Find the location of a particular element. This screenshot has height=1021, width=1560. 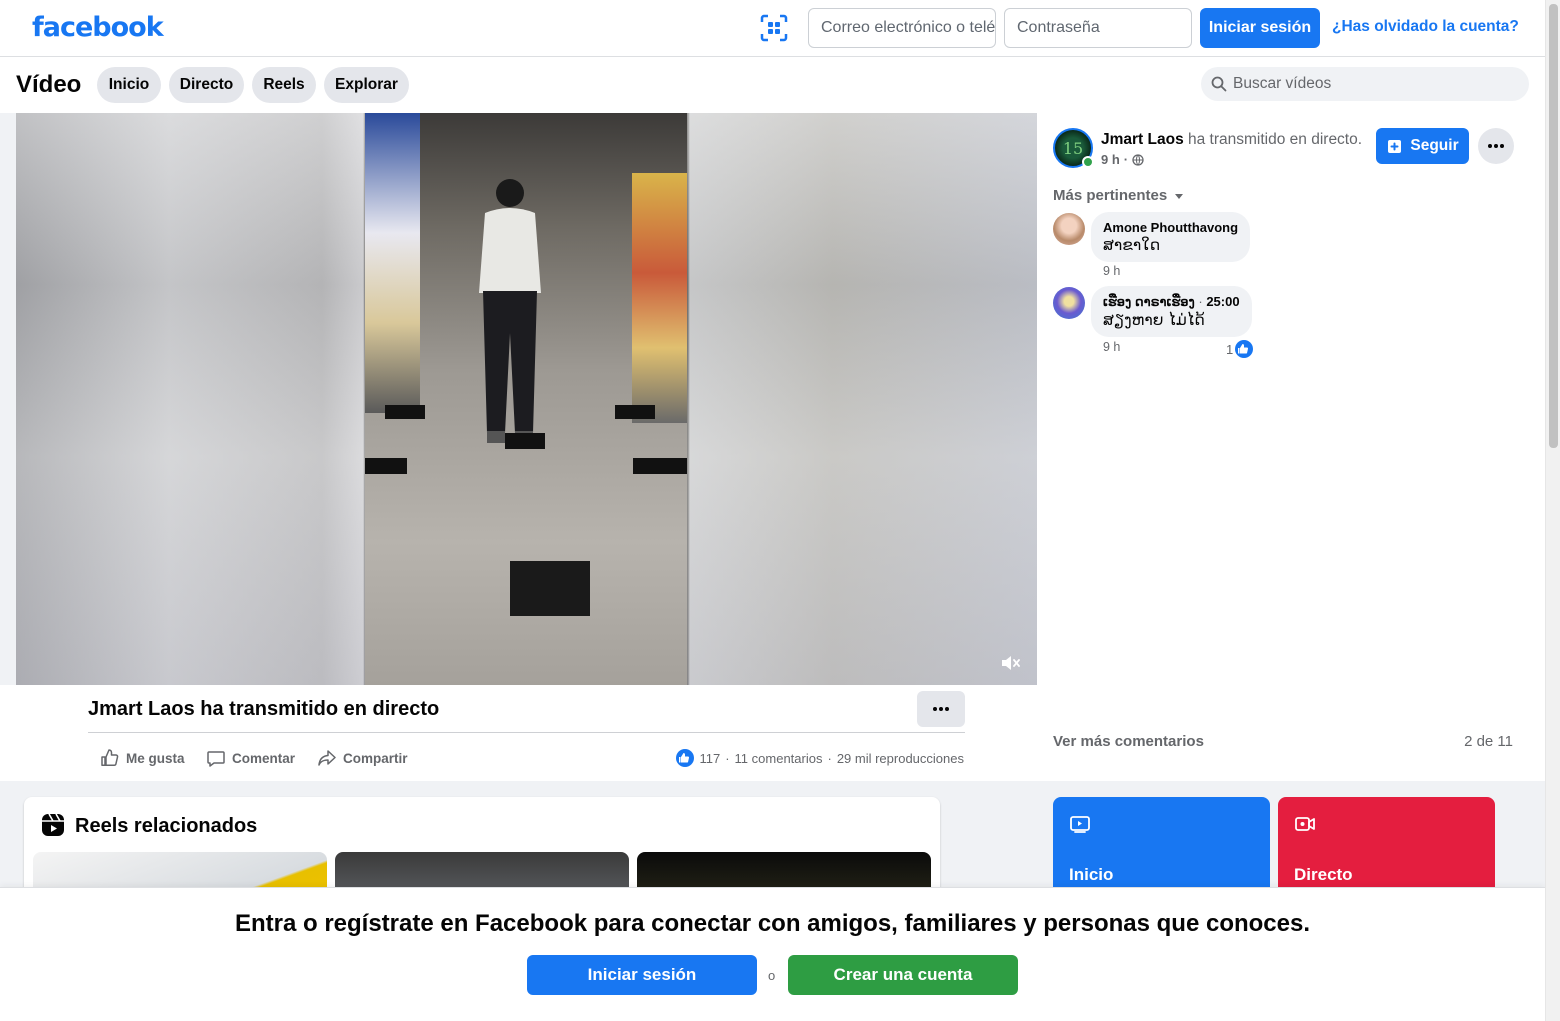

more-options-button is located at coordinates (941, 709).